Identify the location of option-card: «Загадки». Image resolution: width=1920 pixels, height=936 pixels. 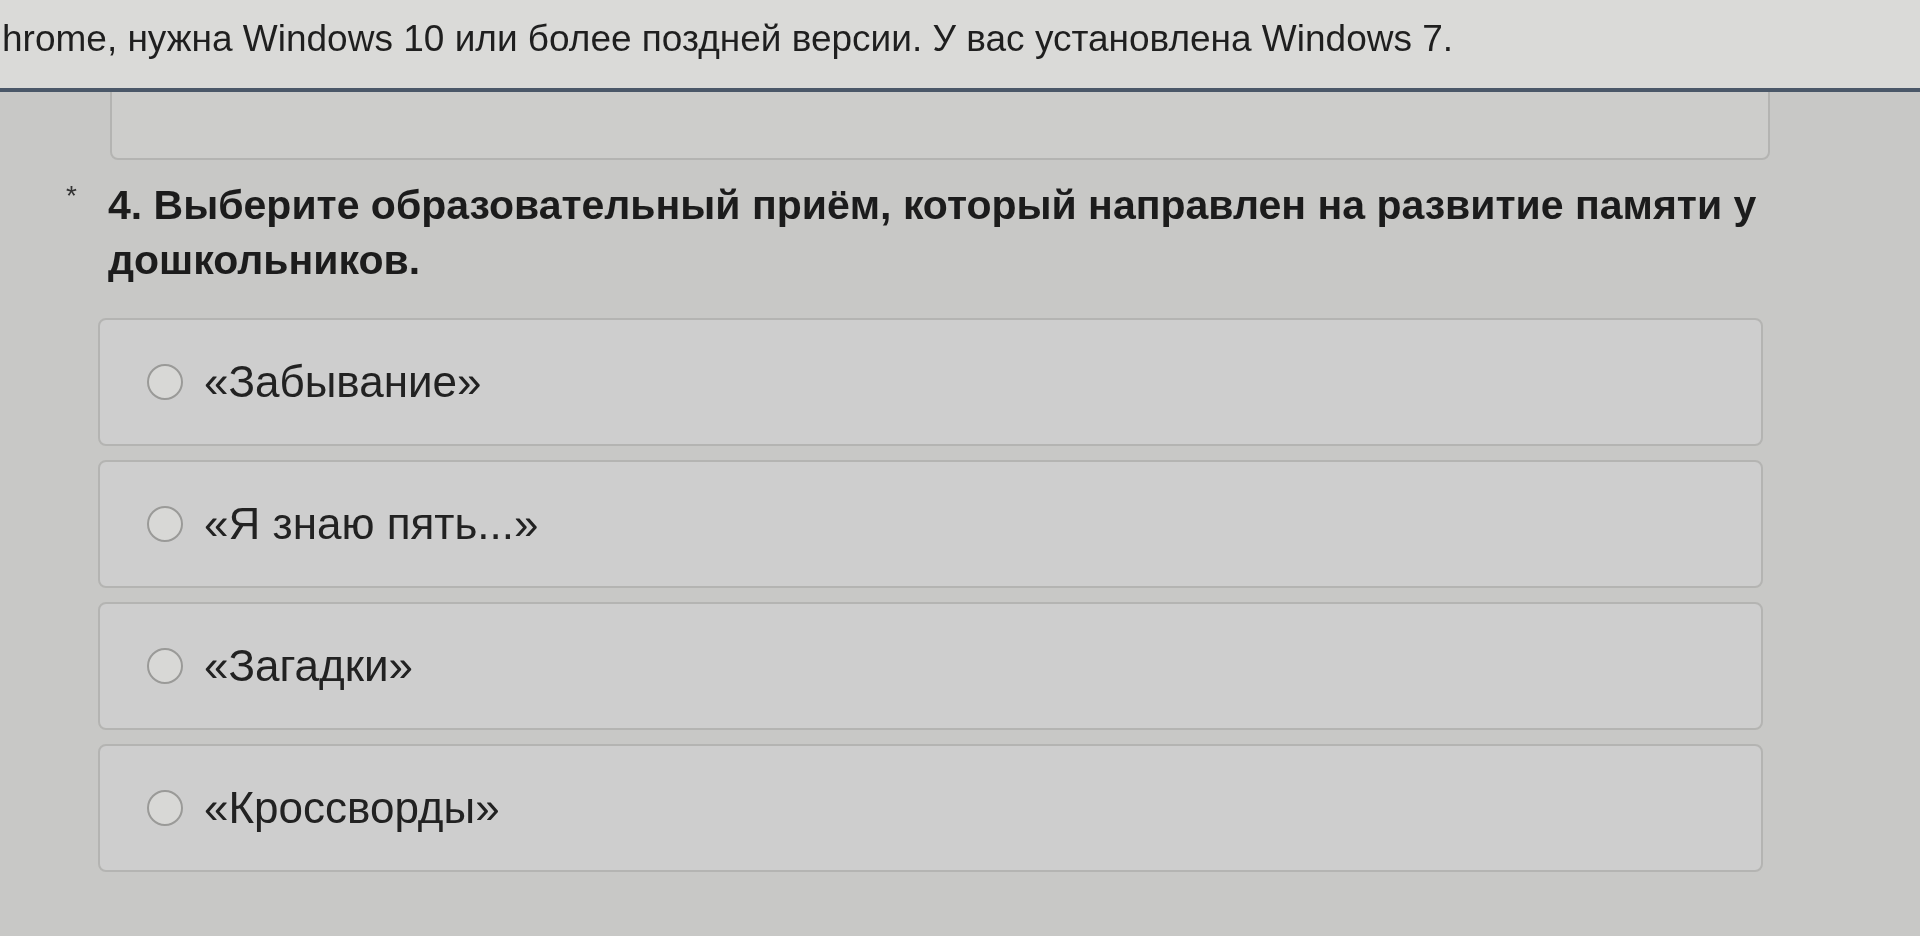
(930, 666).